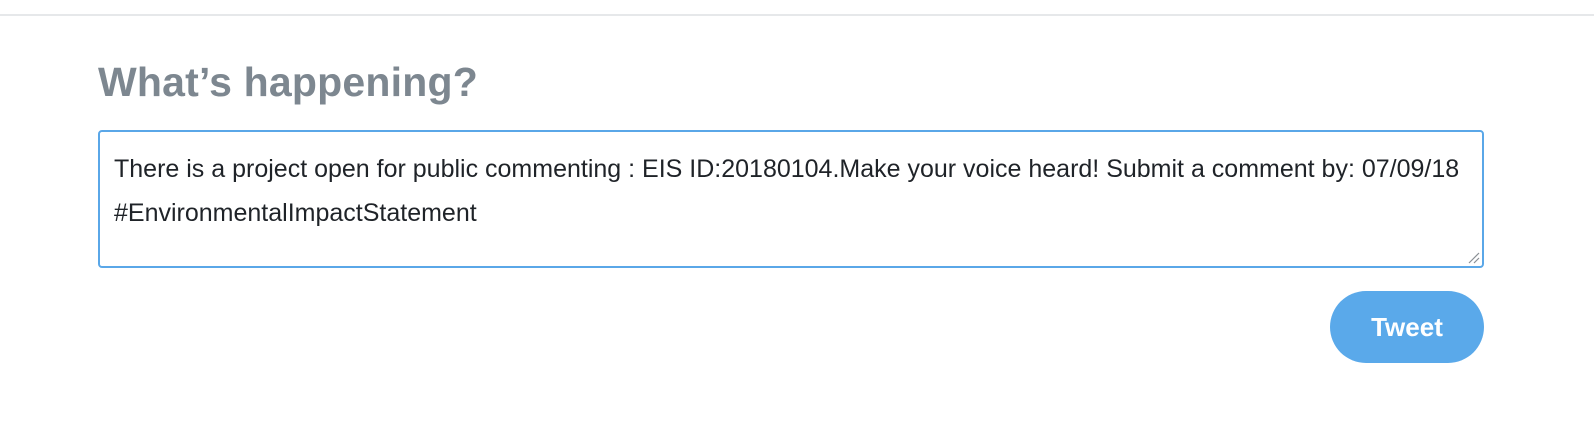 The image size is (1594, 446). I want to click on top-divider, so click(797, 15).